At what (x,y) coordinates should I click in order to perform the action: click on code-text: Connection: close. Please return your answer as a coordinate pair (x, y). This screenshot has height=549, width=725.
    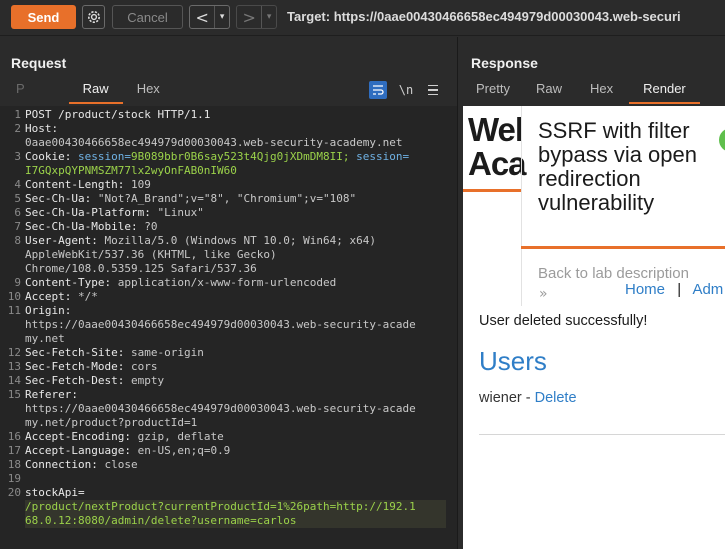
    Looking at the image, I should click on (81, 465).